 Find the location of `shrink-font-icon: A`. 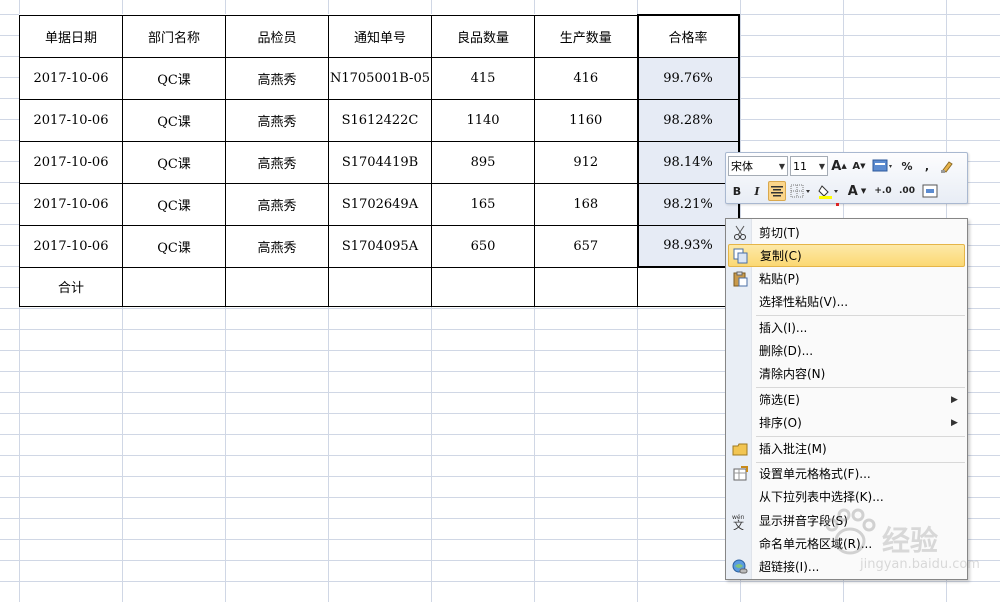

shrink-font-icon: A is located at coordinates (856, 166).